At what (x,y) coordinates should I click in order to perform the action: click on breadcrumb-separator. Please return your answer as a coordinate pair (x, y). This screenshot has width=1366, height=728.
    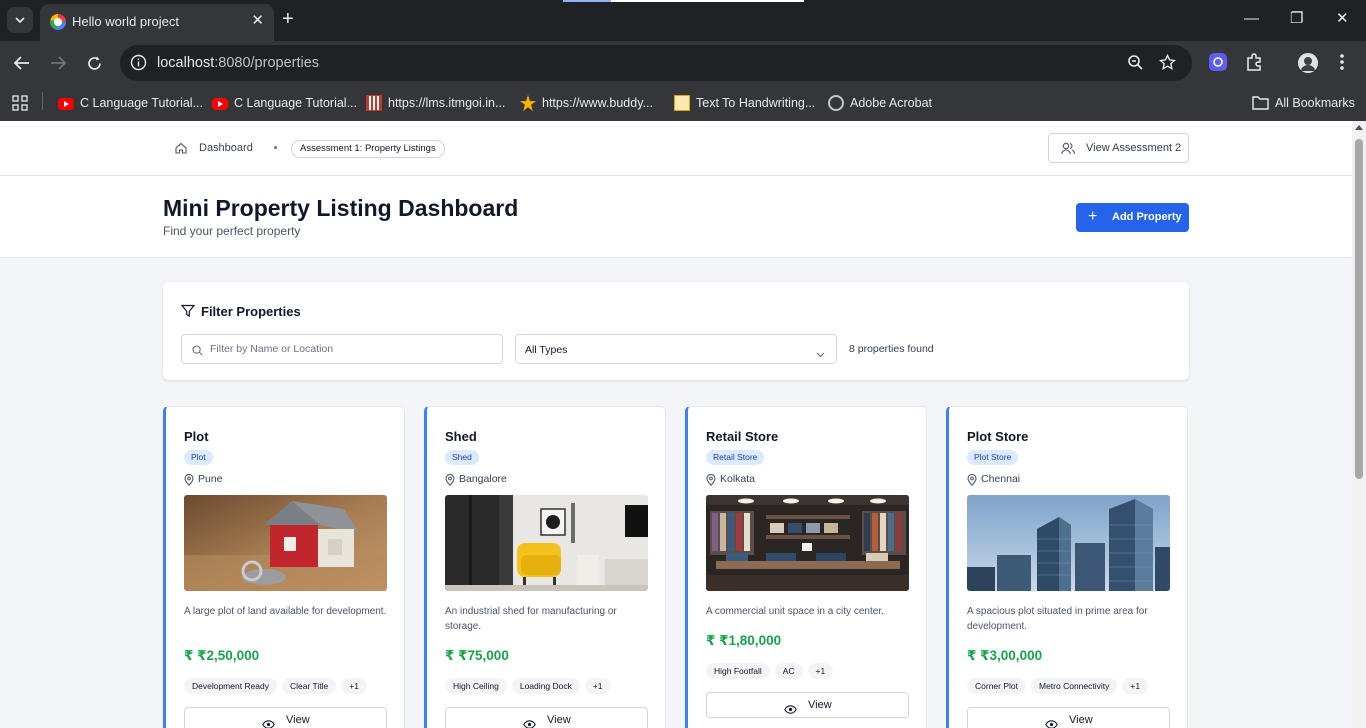
    Looking at the image, I should click on (275, 147).